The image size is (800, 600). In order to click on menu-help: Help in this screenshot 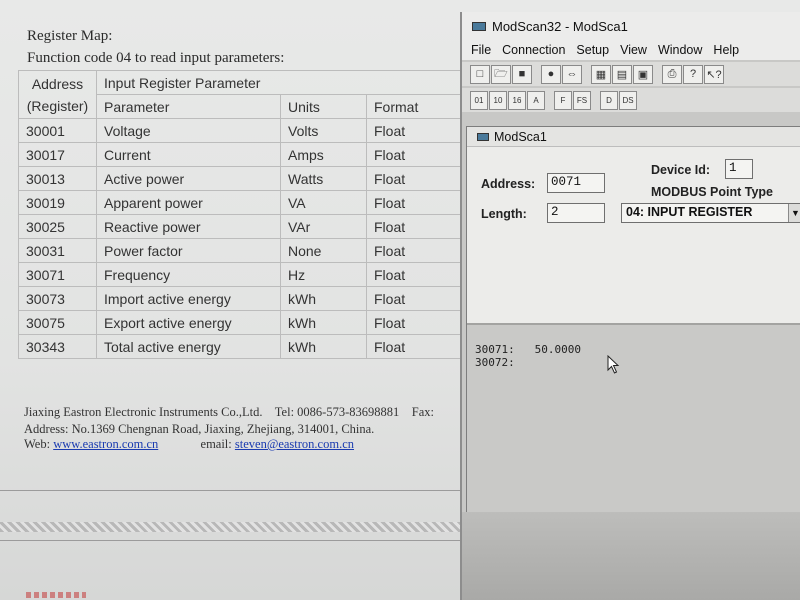, I will do `click(726, 50)`.